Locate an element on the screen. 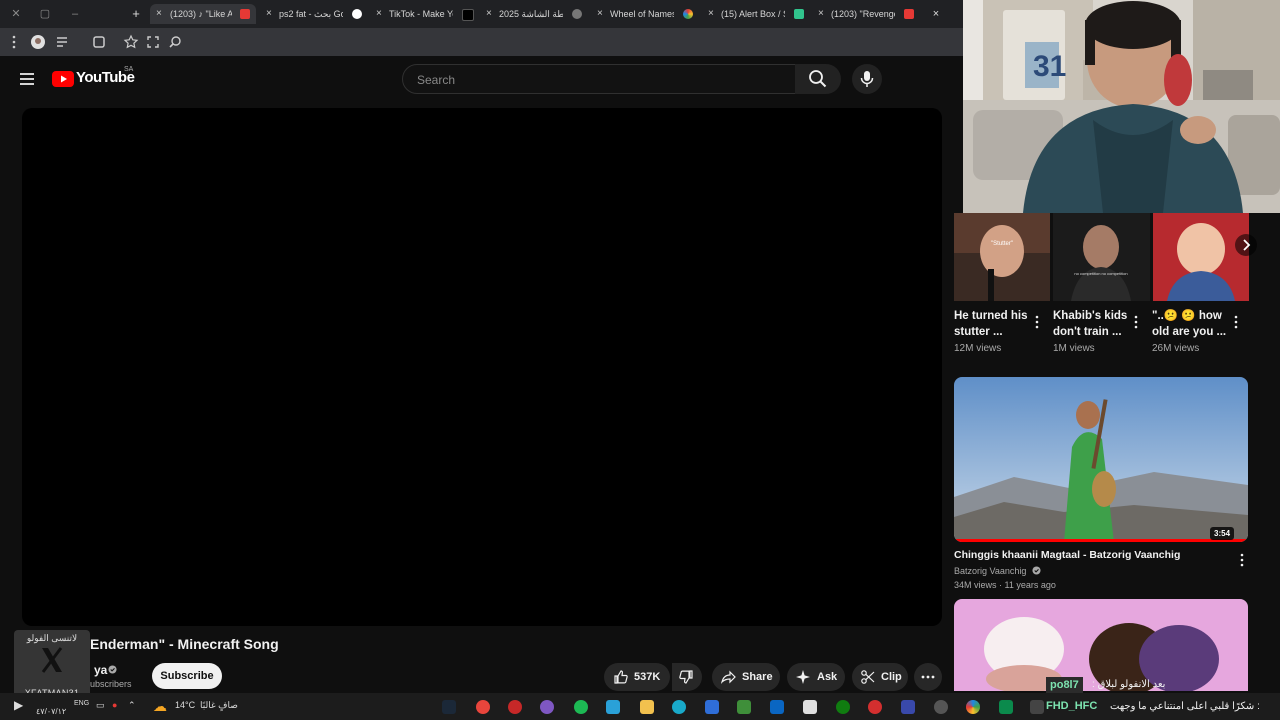 This screenshot has height=720, width=1280. notification-icon: ▶ is located at coordinates (18, 705).